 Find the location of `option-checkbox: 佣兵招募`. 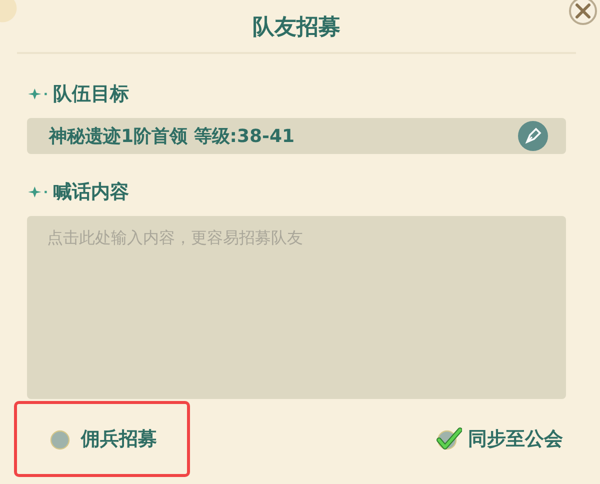

option-checkbox: 佣兵招募 is located at coordinates (102, 439).